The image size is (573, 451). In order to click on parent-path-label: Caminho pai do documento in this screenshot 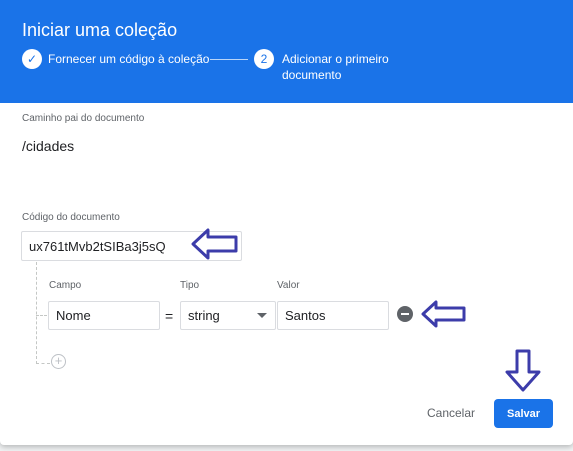, I will do `click(83, 118)`.